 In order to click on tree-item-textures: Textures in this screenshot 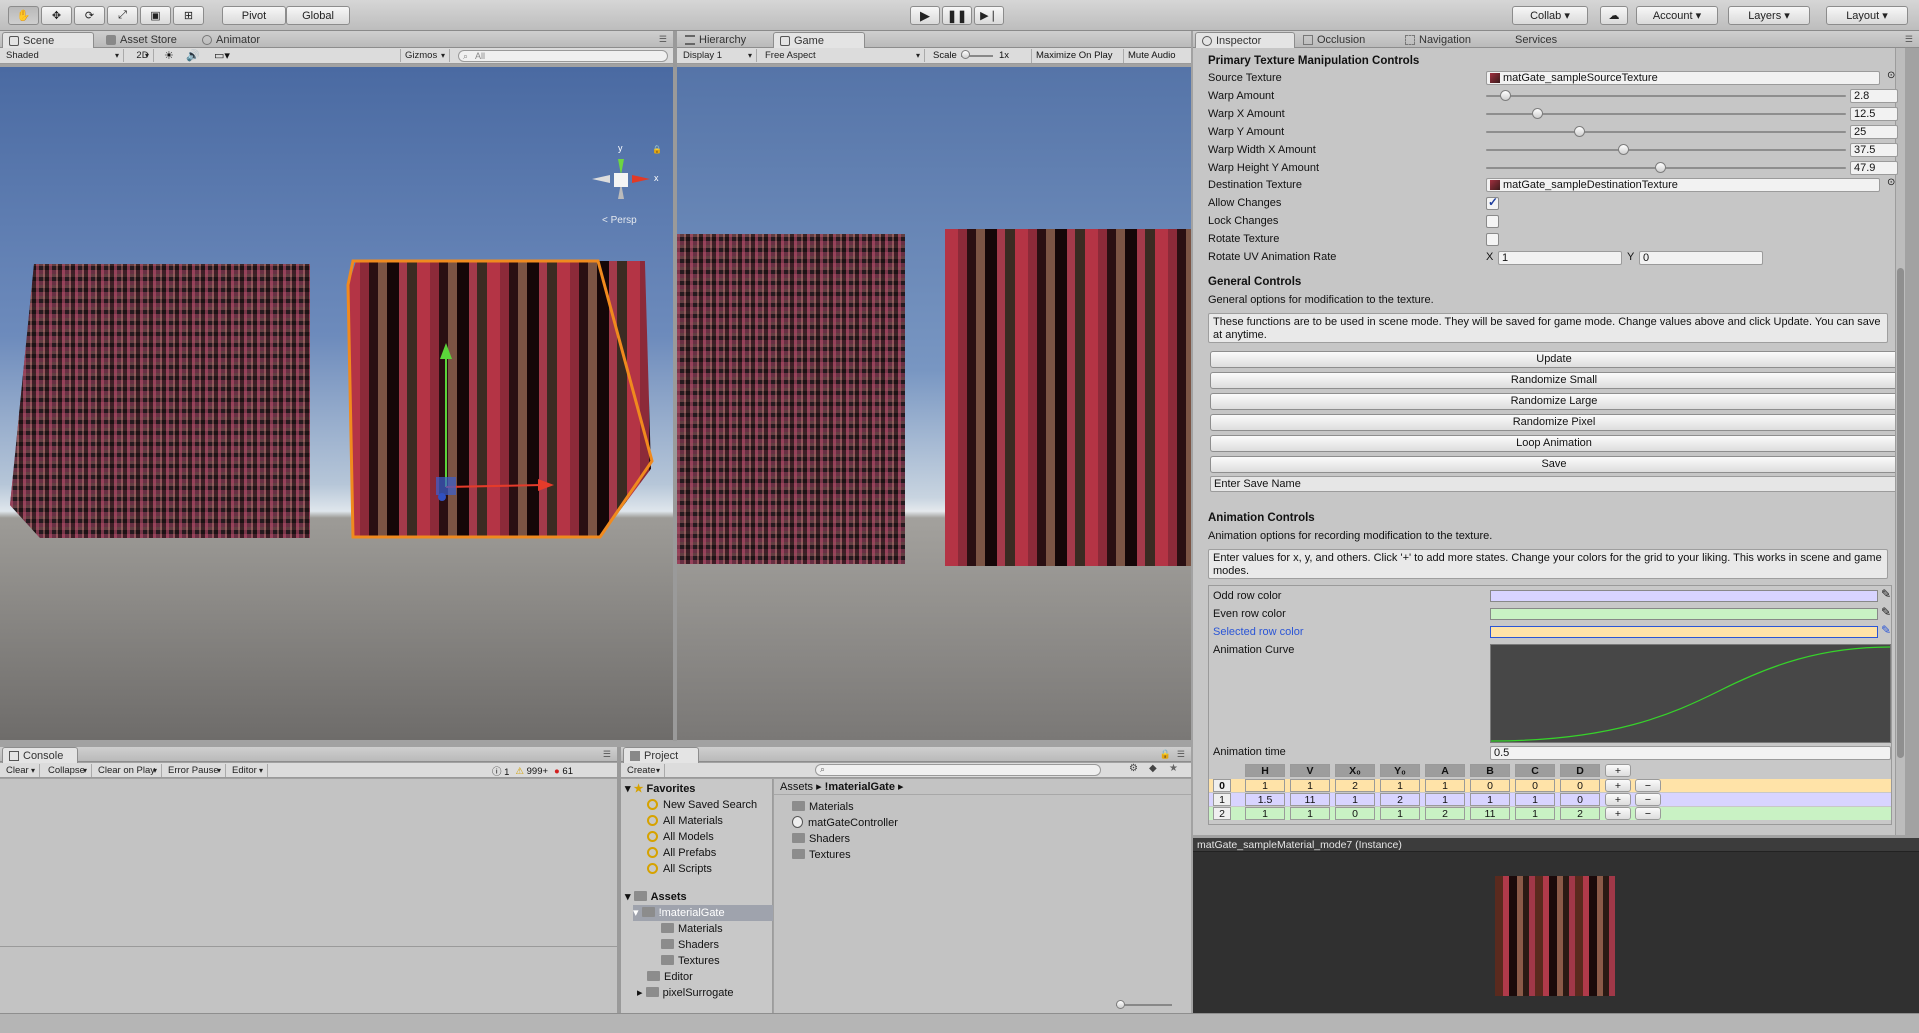, I will do `click(690, 961)`.